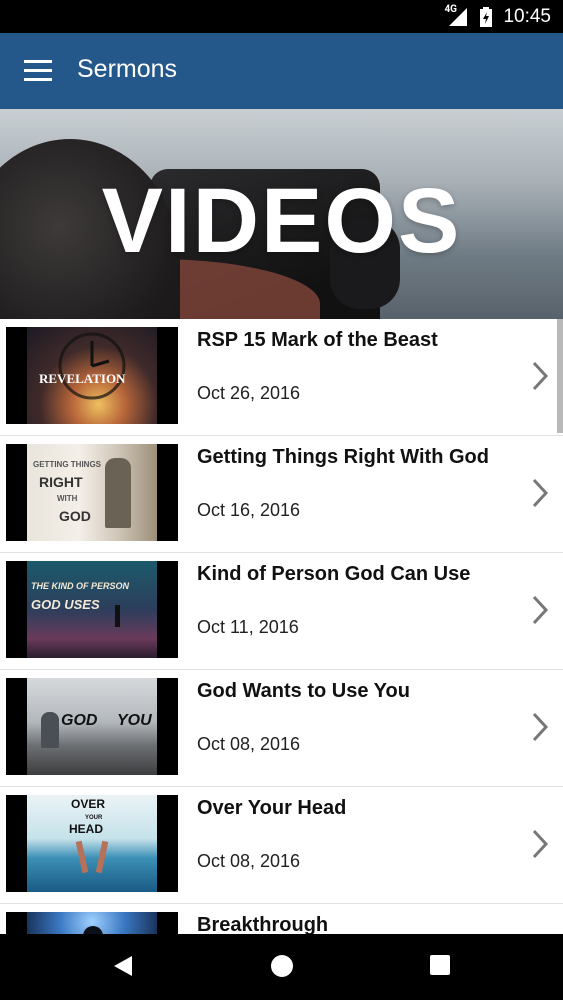  What do you see at coordinates (527, 16) in the screenshot?
I see `clock: 10:45` at bounding box center [527, 16].